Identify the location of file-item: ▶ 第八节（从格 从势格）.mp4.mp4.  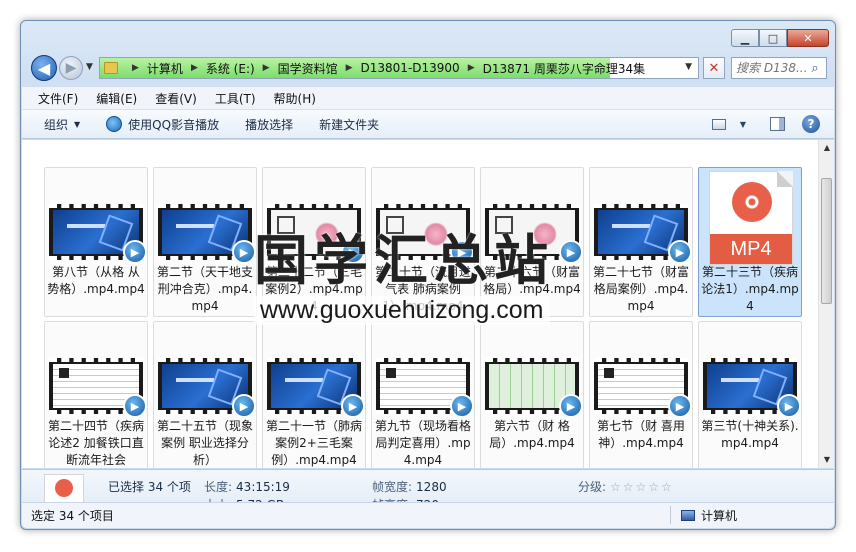
(96, 242).